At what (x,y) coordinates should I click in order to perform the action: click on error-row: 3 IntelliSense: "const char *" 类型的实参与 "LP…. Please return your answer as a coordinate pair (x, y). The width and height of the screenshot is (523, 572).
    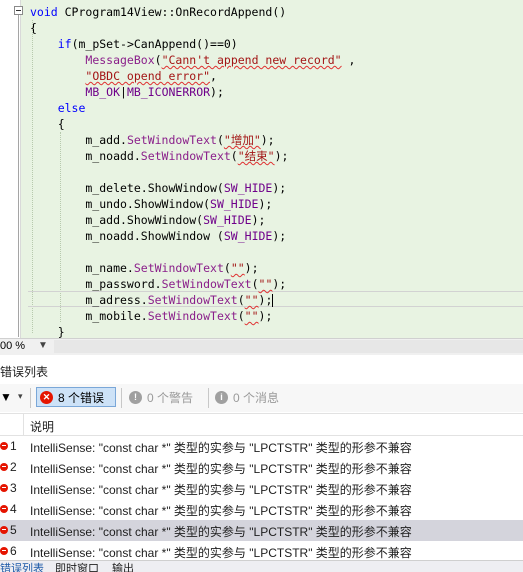
    Looking at the image, I should click on (261, 488).